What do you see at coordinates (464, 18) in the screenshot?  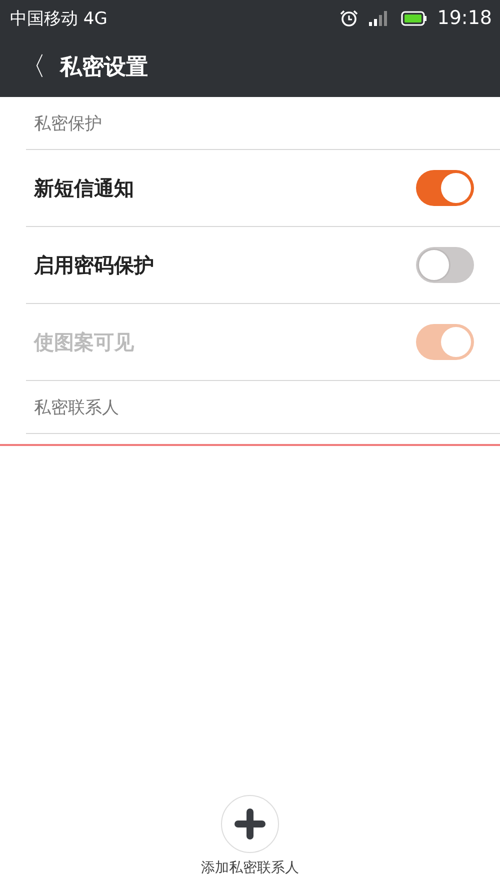 I see `clock-text: 19:18` at bounding box center [464, 18].